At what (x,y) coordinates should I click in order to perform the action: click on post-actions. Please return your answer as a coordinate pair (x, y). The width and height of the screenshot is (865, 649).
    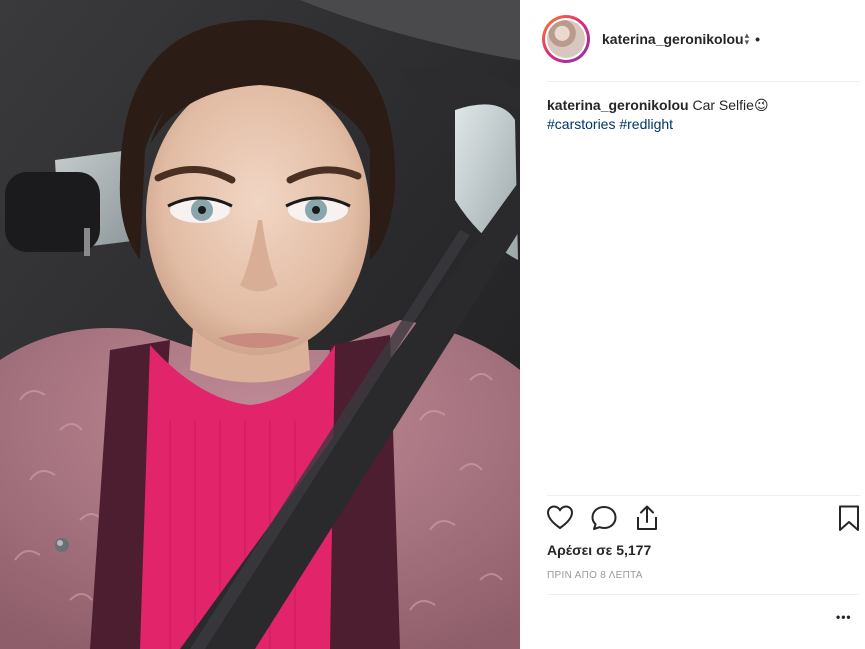
    Looking at the image, I should click on (703, 519).